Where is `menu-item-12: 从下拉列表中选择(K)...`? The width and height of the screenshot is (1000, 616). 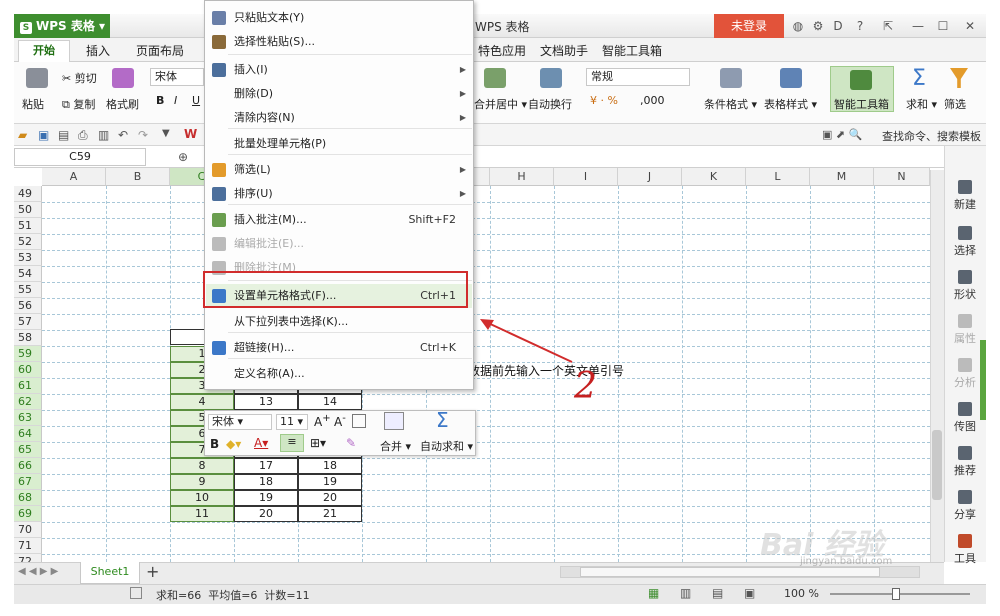
menu-item-12: 从下拉列表中选择(K)... is located at coordinates (339, 322).